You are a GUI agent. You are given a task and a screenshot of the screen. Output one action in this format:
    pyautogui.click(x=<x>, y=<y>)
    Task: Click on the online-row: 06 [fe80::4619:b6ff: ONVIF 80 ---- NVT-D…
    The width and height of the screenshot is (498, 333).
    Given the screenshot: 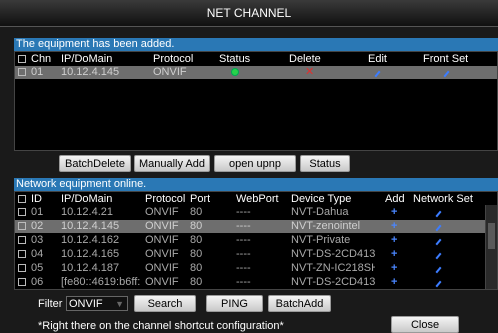 What is the action you would take?
    pyautogui.click(x=256, y=282)
    